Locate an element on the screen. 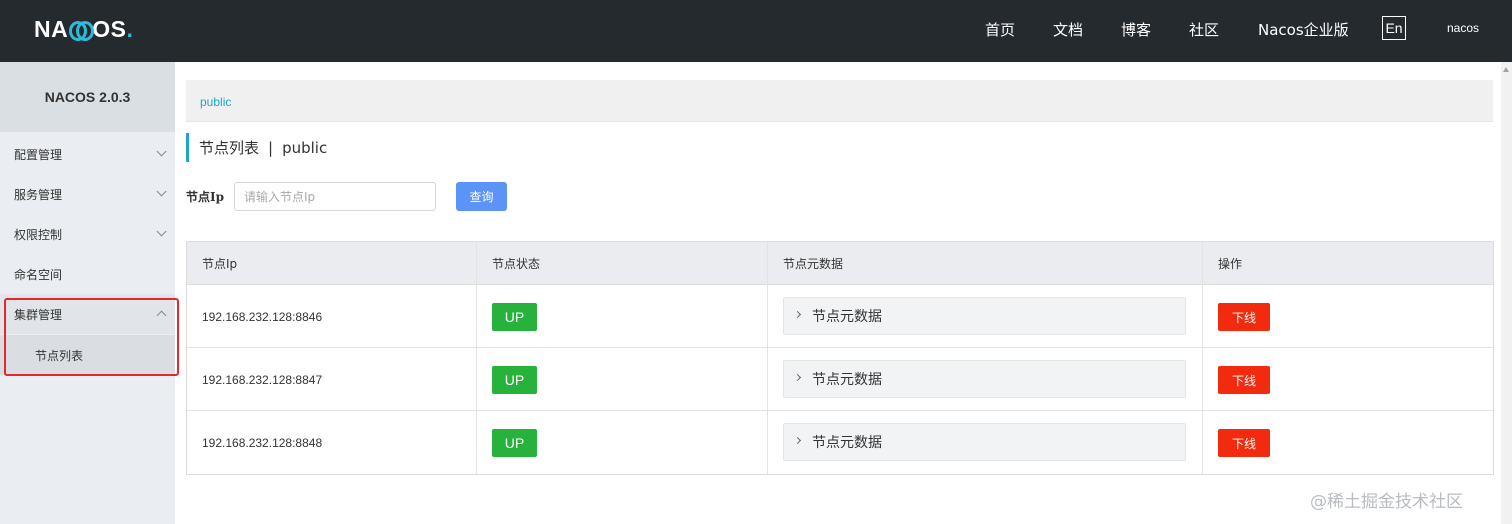 The width and height of the screenshot is (1512, 524). top-navbar: NA OS. 首页 文档 博客 社区 Nacos企业版 En nacos is located at coordinates (756, 31).